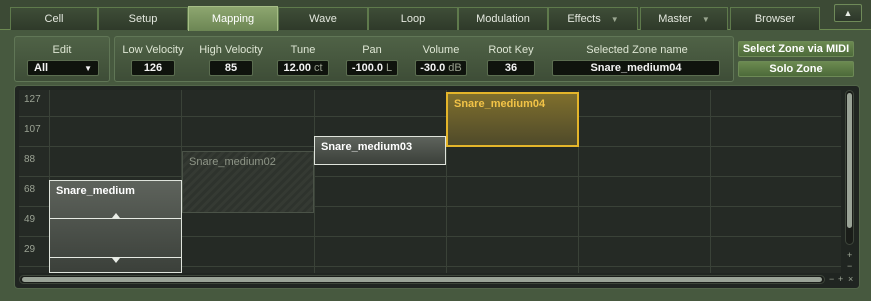 The width and height of the screenshot is (871, 301). I want to click on solo-zone-label: Solo Zone, so click(796, 69).